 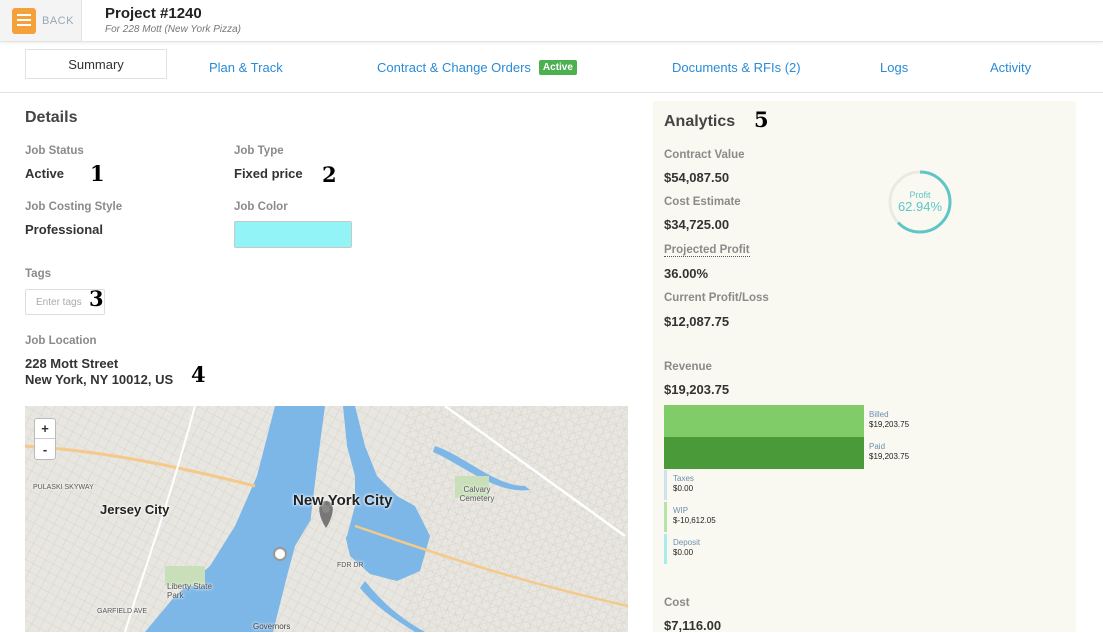 I want to click on wip-label: WIP, so click(x=681, y=510).